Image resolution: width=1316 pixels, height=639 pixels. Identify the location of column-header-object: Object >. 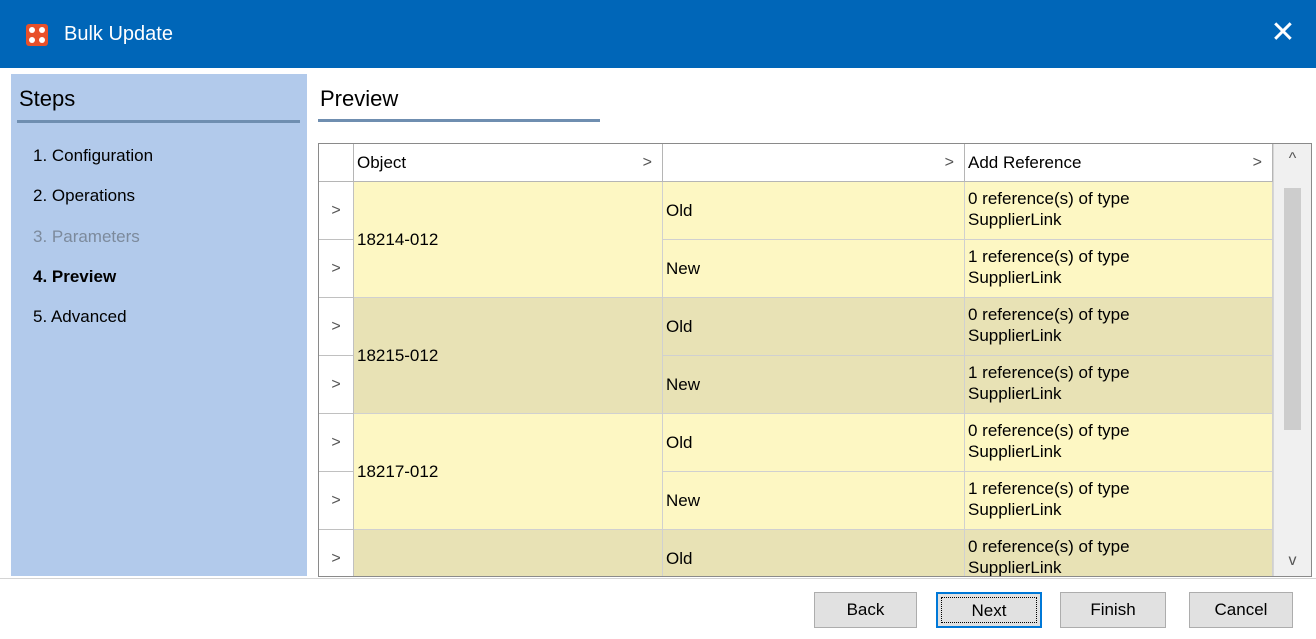
(508, 163).